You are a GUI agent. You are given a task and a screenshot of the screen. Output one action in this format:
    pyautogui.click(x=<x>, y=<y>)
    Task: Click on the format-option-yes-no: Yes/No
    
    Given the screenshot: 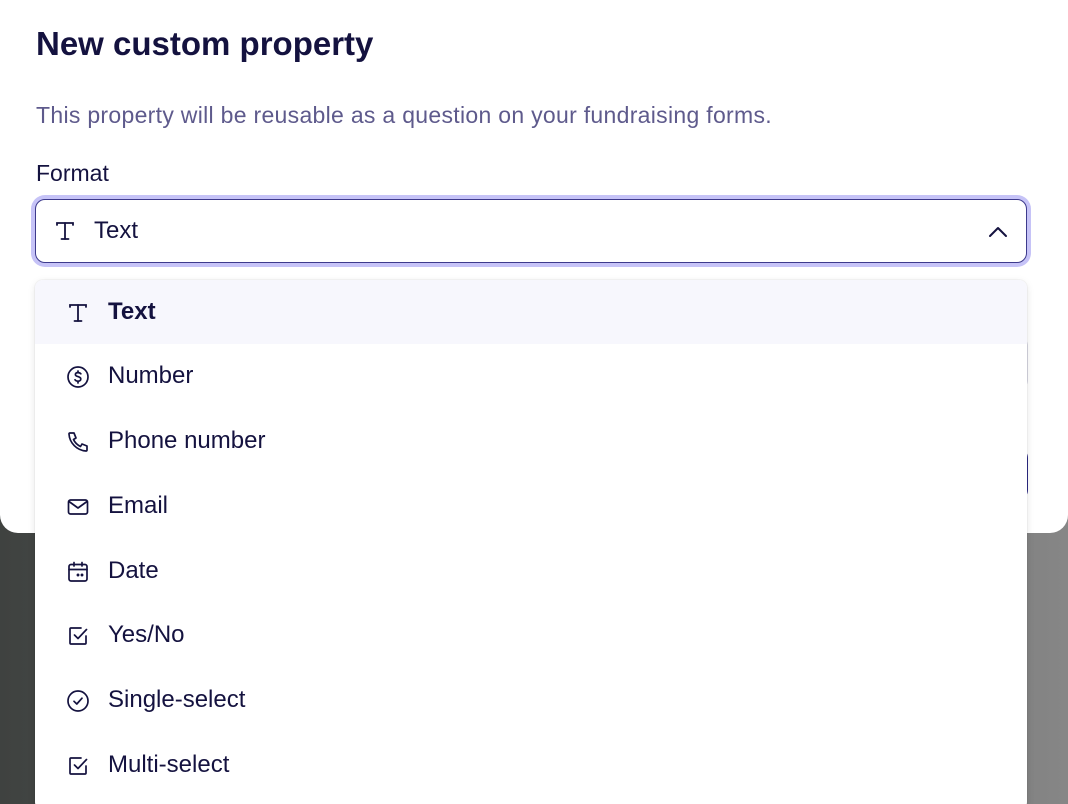 What is the action you would take?
    pyautogui.click(x=531, y=635)
    